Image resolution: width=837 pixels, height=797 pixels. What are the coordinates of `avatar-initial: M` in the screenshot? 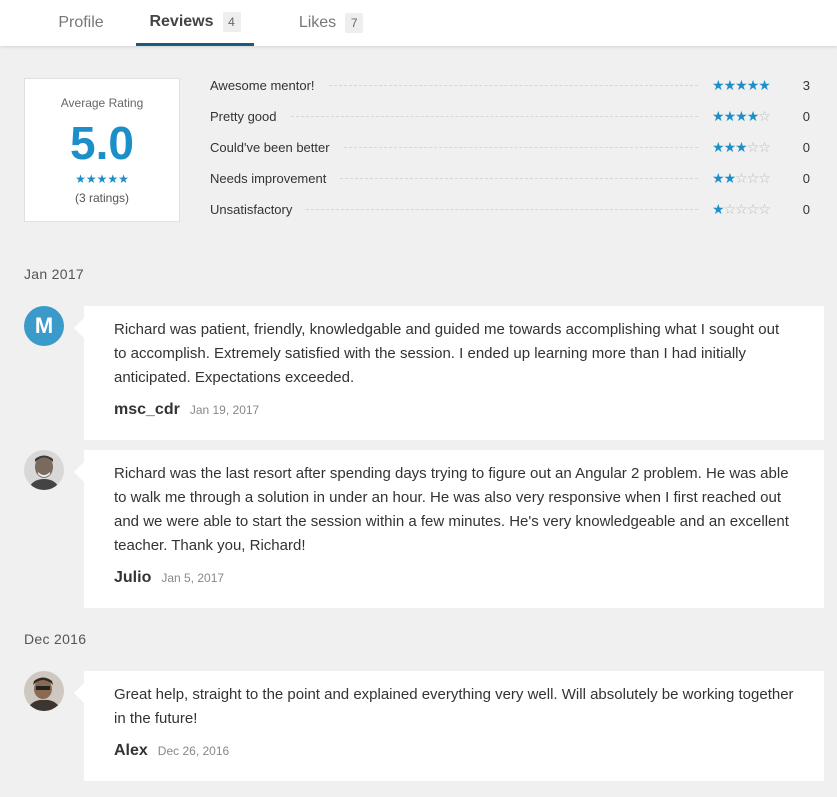 It's located at (44, 325).